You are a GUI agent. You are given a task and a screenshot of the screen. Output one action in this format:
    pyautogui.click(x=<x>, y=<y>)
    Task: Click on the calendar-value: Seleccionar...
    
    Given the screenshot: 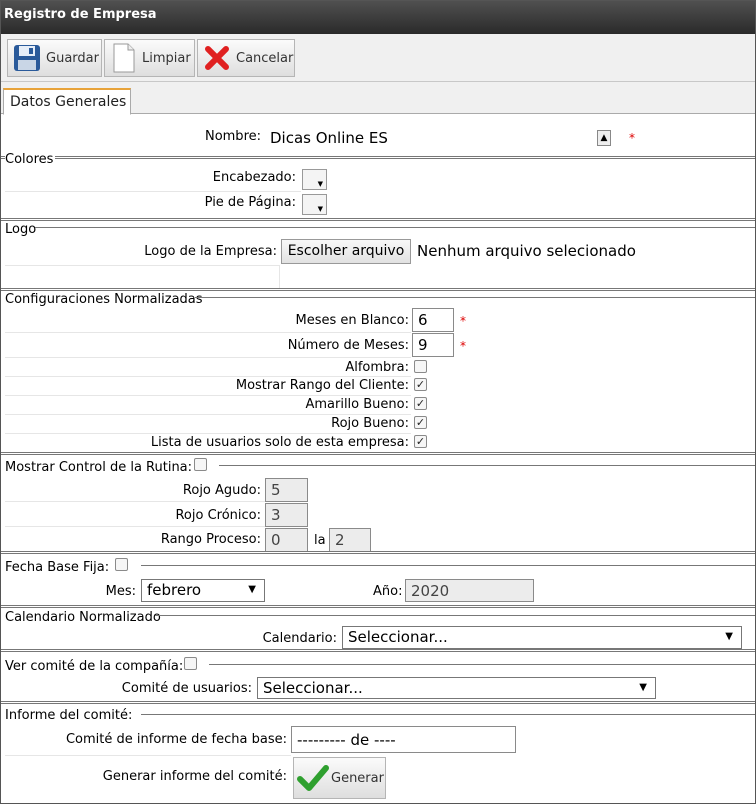 What is the action you would take?
    pyautogui.click(x=398, y=637)
    